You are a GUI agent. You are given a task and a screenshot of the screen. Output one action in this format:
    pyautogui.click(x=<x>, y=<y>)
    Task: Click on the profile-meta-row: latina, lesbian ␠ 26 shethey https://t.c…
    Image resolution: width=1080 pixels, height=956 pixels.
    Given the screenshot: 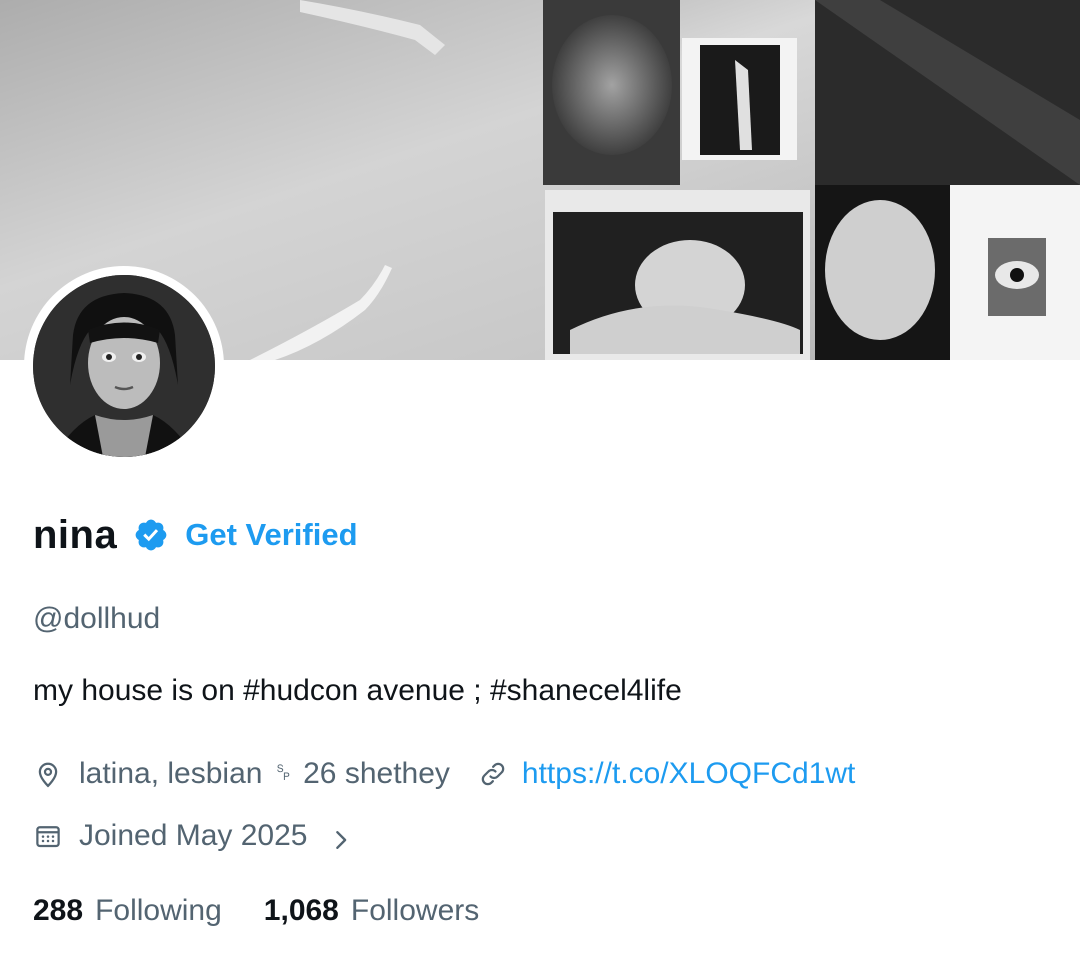 What is the action you would take?
    pyautogui.click(x=444, y=774)
    